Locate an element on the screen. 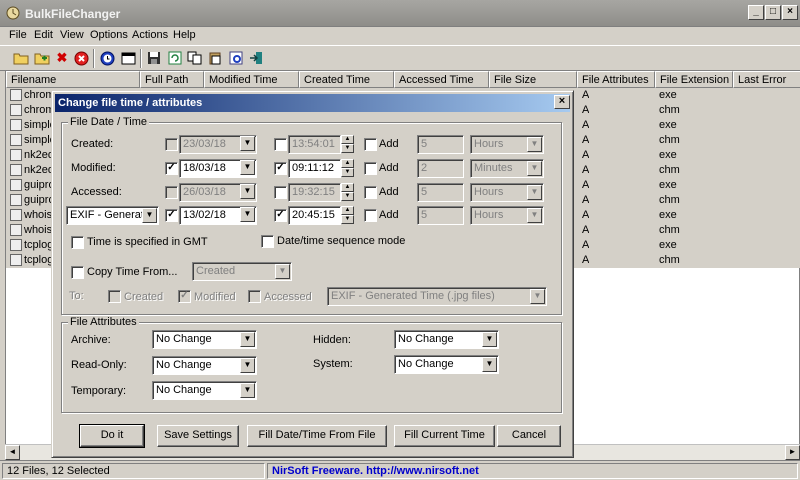  menu-help: Help is located at coordinates (184, 35).